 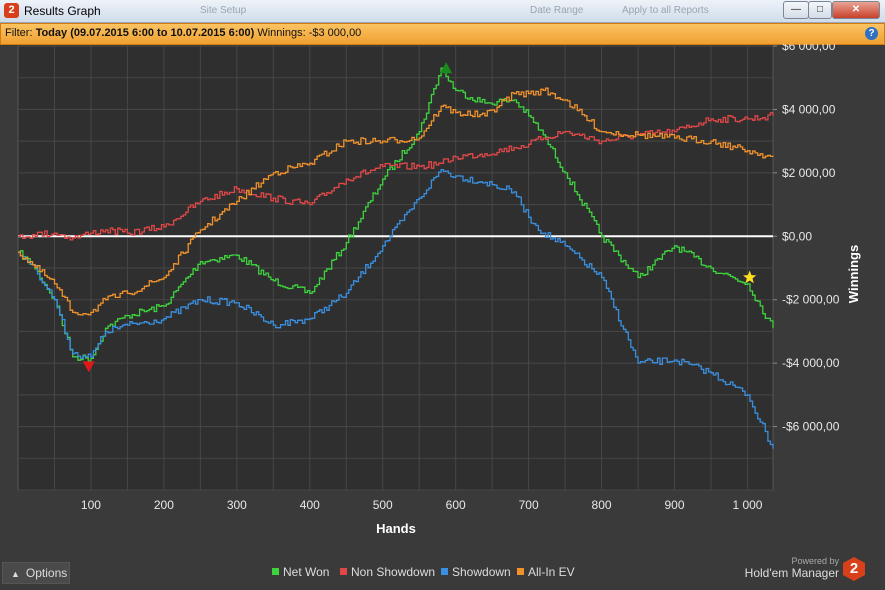 I want to click on chevron-up-icon: ▲, so click(x=15, y=574).